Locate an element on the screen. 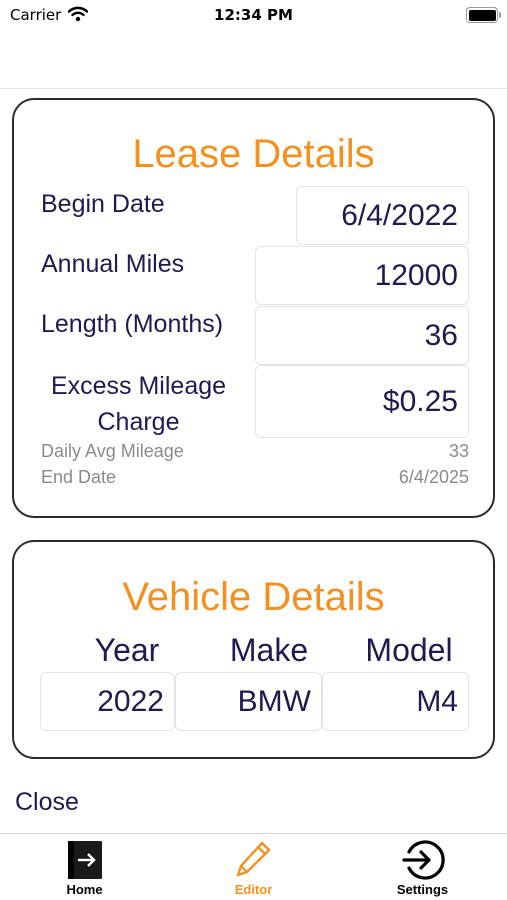 The width and height of the screenshot is (507, 900). status-bar: Carrier 12:34 PM is located at coordinates (253, 16).